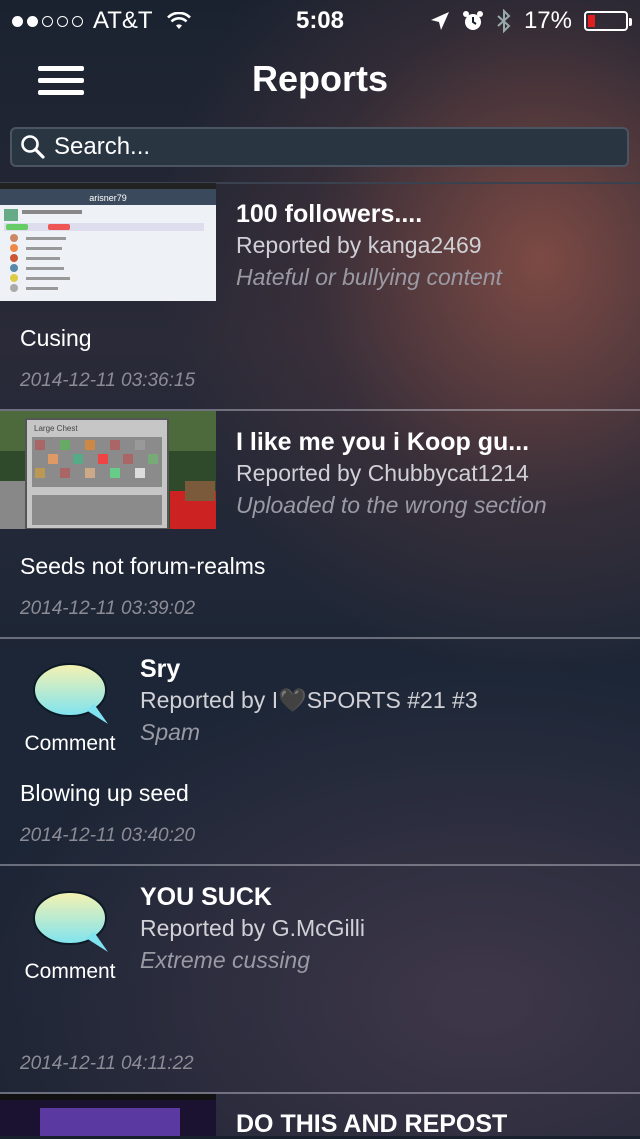 The width and height of the screenshot is (640, 1139). I want to click on report-item: DO THIS AND REPOST, so click(320, 1116).